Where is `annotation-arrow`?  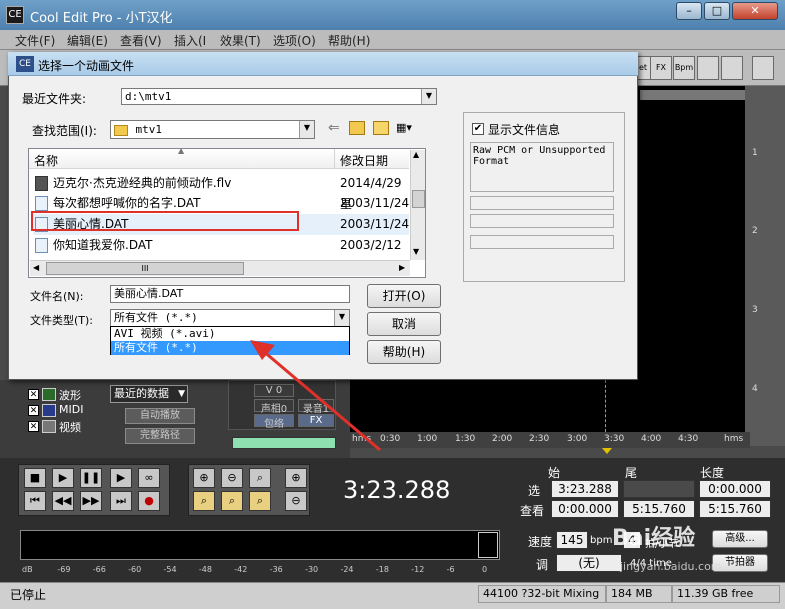 annotation-arrow is located at coordinates (315, 396).